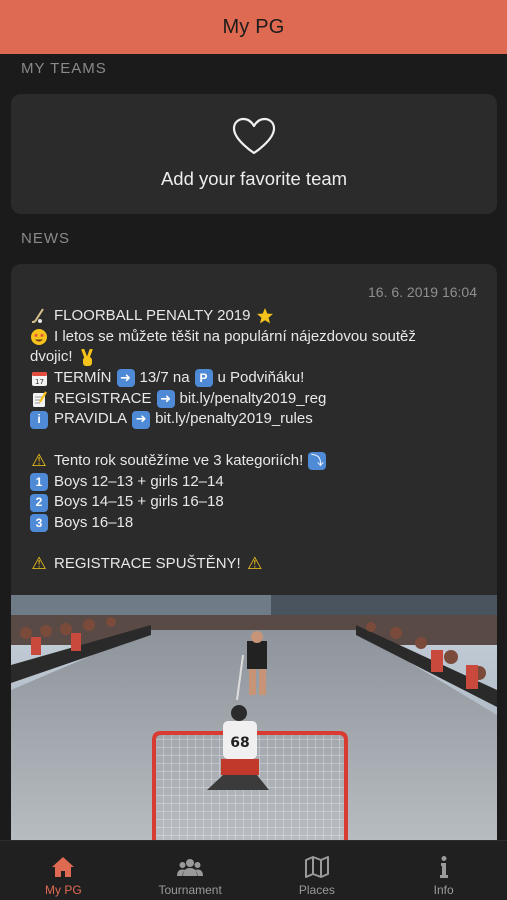 Image resolution: width=507 pixels, height=900 pixels. What do you see at coordinates (45, 238) in the screenshot?
I see `news-section-title: NEWS` at bounding box center [45, 238].